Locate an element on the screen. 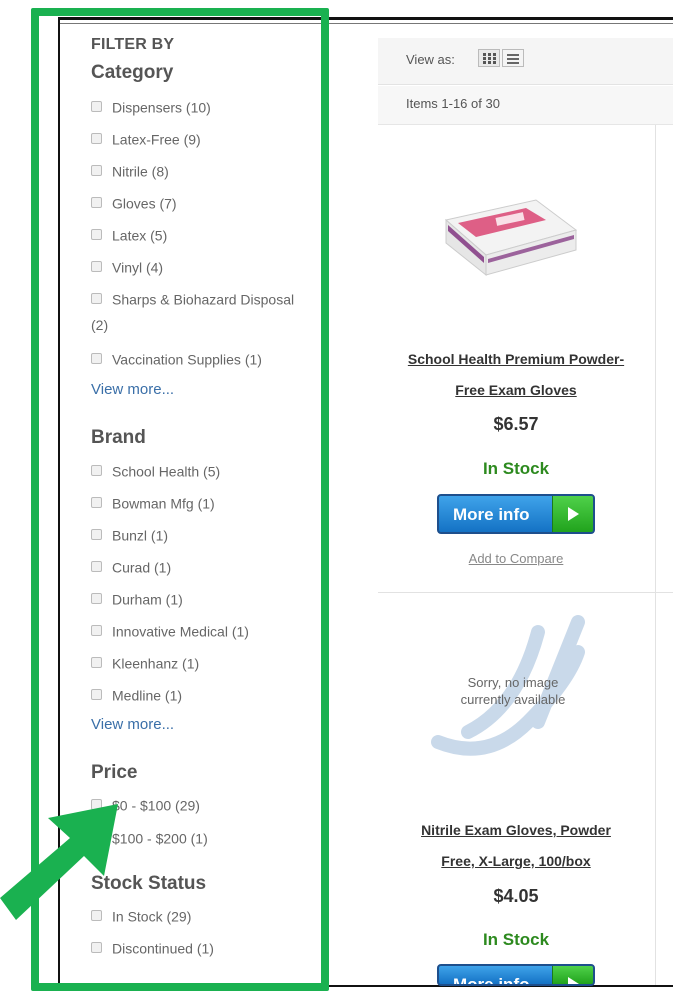 This screenshot has height=1006, width=673. add-to-compare-link: Add to Compare is located at coordinates (516, 558).